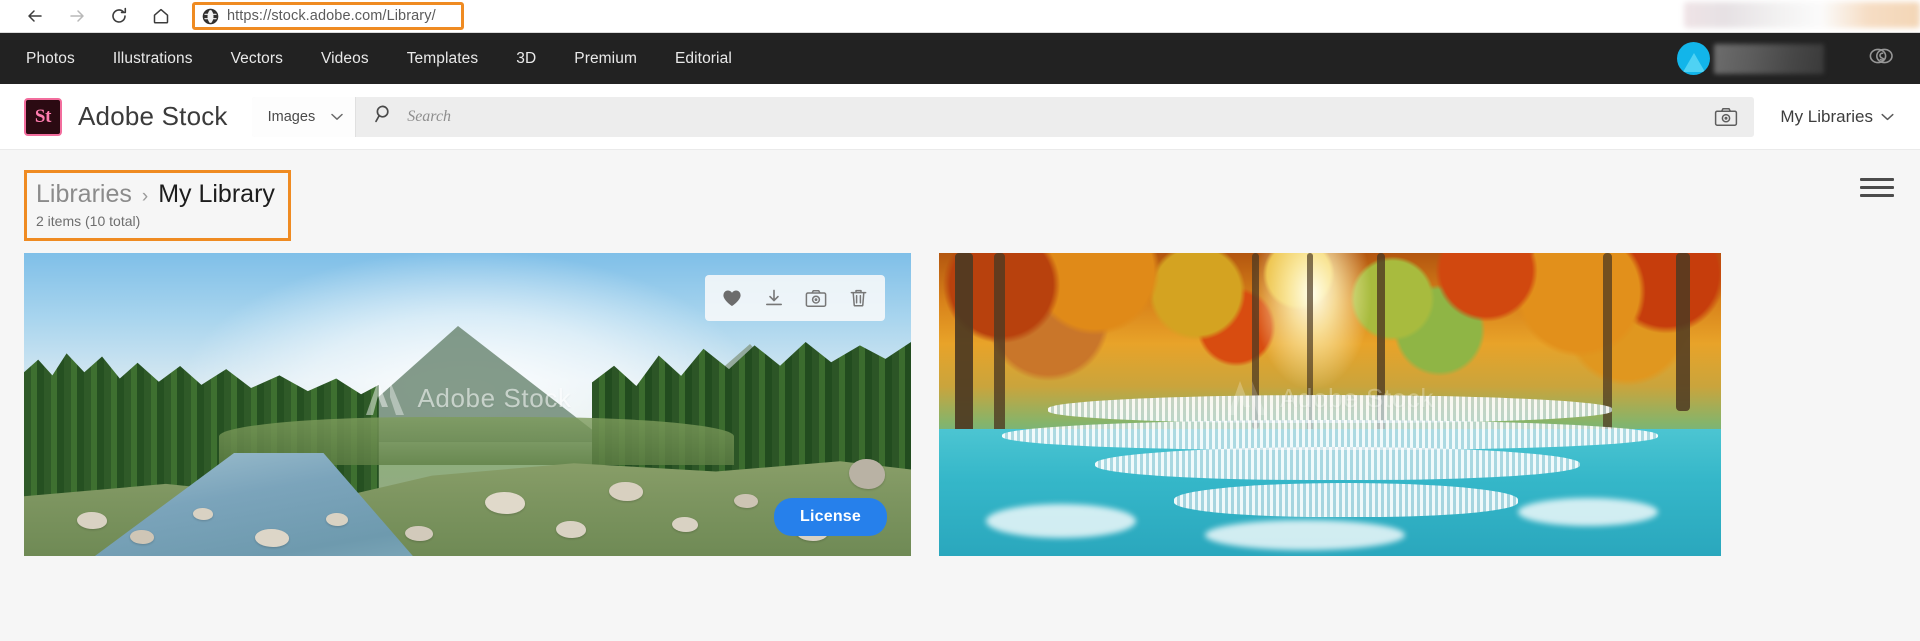 This screenshot has width=1920, height=641. I want to click on visual-search-camera-icon, so click(1726, 116).